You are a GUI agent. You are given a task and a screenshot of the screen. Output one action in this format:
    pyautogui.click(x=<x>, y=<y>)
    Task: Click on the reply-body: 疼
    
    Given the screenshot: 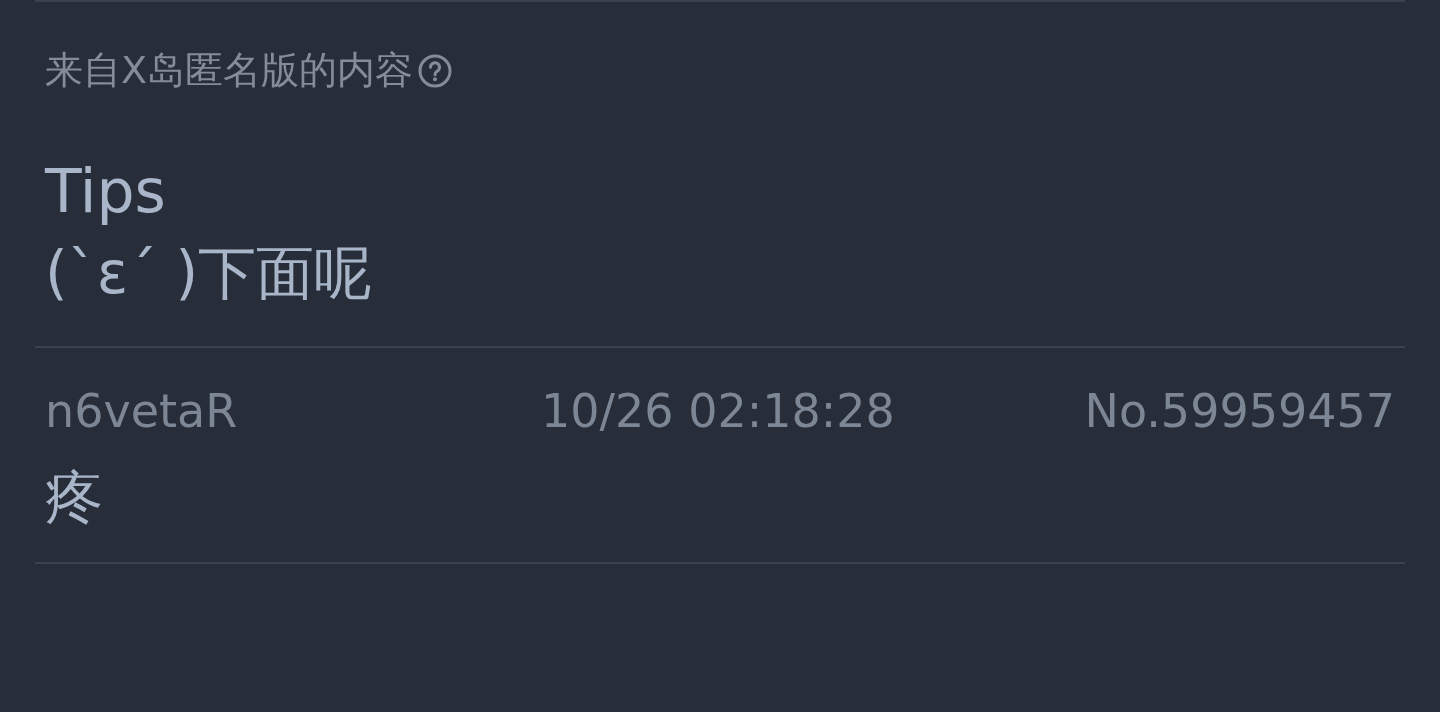 What is the action you would take?
    pyautogui.click(x=74, y=497)
    